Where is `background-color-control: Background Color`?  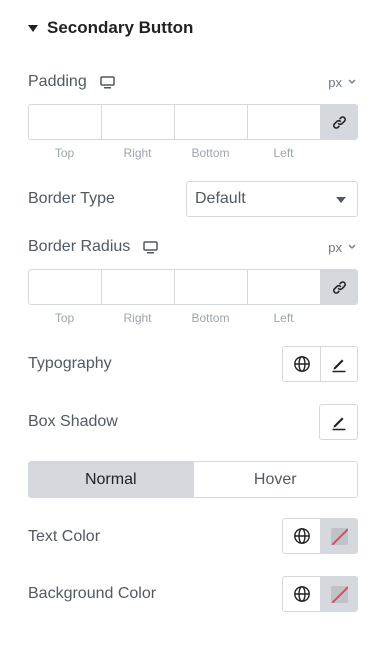 background-color-control: Background Color is located at coordinates (92, 594).